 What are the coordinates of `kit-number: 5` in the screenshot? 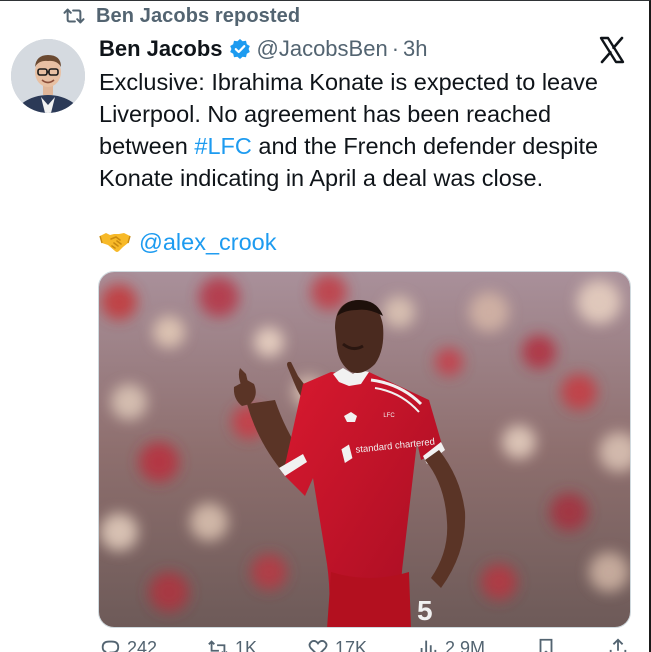 It's located at (425, 610).